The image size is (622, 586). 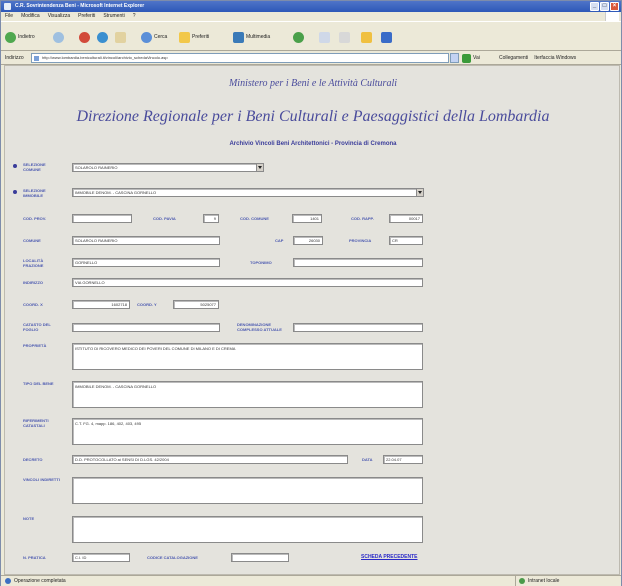 What do you see at coordinates (33, 459) in the screenshot?
I see `decreto-label: Decreto` at bounding box center [33, 459].